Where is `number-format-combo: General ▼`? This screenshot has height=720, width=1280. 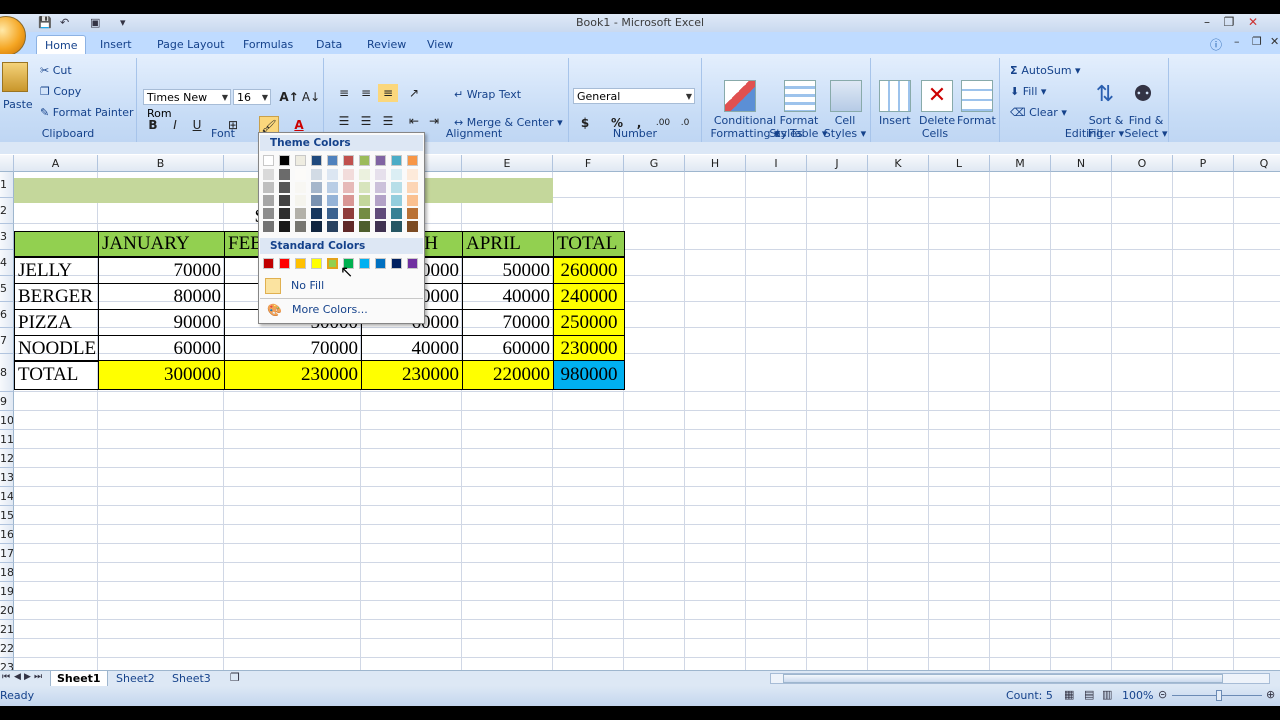
number-format-combo: General ▼ is located at coordinates (634, 96).